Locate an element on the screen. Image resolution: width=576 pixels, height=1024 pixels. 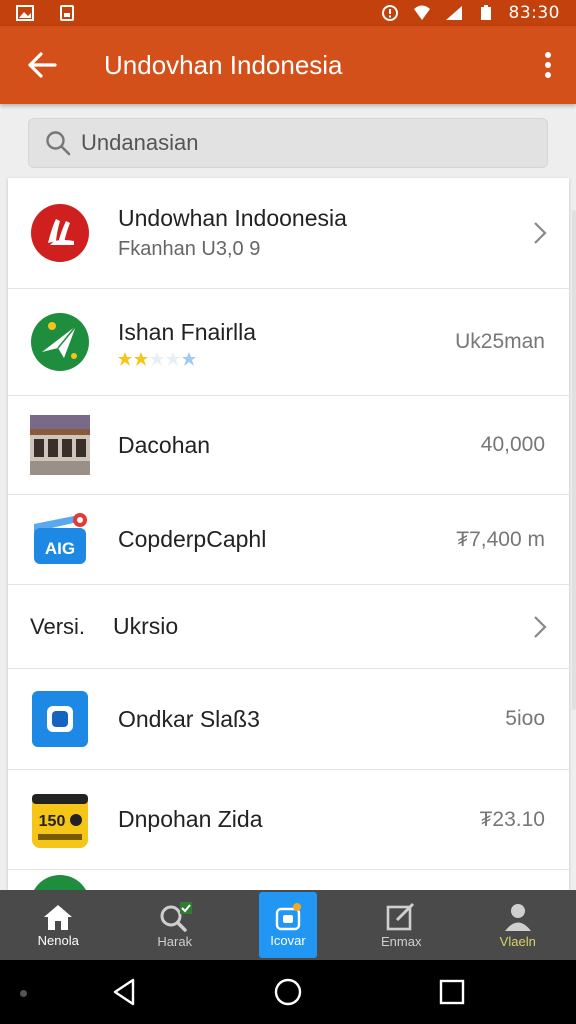
profile-icon is located at coordinates (517, 917).